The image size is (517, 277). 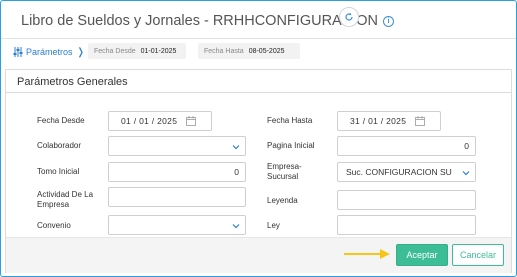 What do you see at coordinates (406, 172) in the screenshot?
I see `empresa-sucursal-select: Suc. CONFIGURACION SU` at bounding box center [406, 172].